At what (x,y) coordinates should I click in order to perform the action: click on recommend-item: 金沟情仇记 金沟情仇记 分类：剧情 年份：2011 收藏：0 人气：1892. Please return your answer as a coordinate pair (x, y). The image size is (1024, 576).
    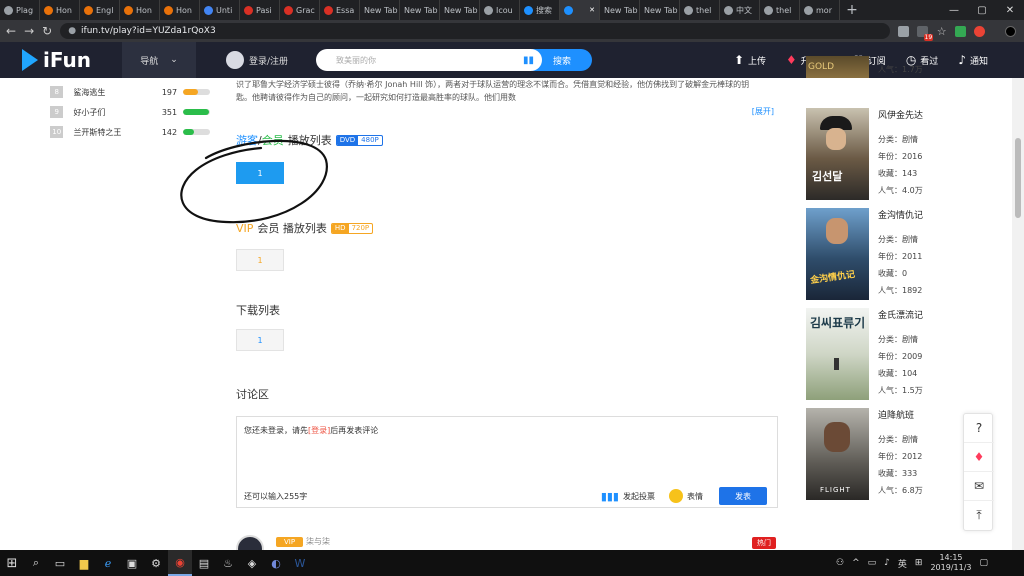
    Looking at the image, I should click on (906, 255).